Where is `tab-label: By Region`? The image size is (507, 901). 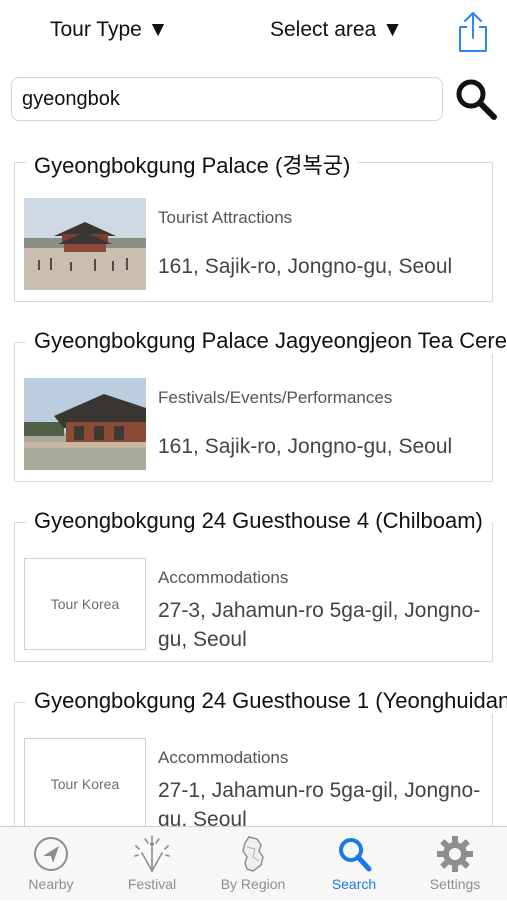
tab-label: By Region is located at coordinates (253, 884).